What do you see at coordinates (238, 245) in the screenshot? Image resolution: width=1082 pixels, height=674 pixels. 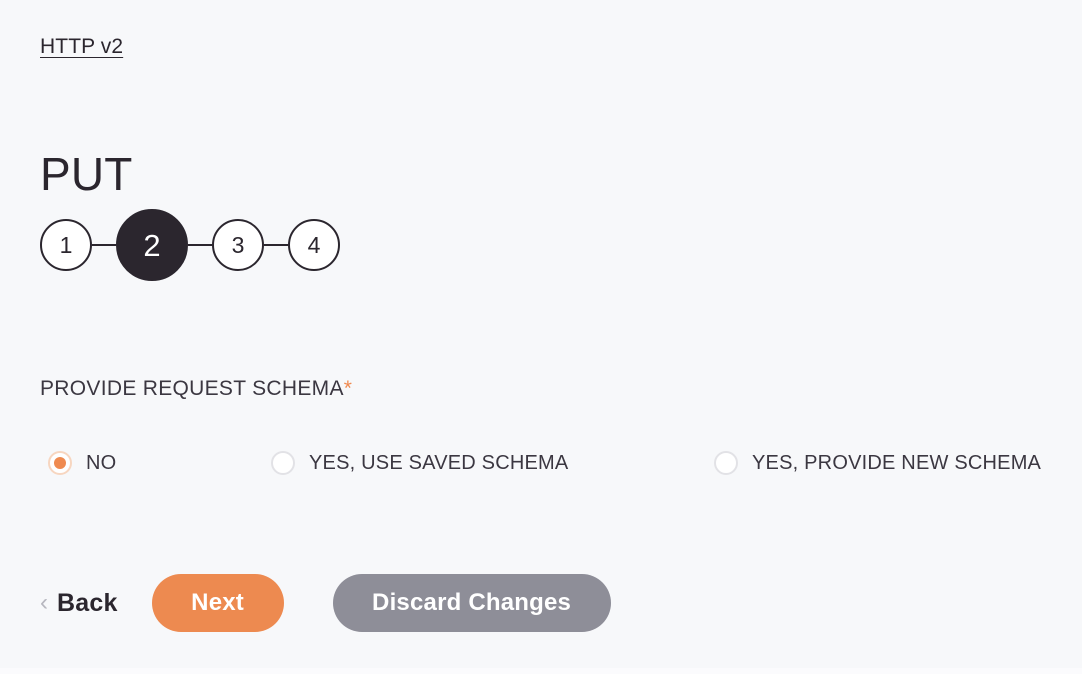 I see `step-3: 3` at bounding box center [238, 245].